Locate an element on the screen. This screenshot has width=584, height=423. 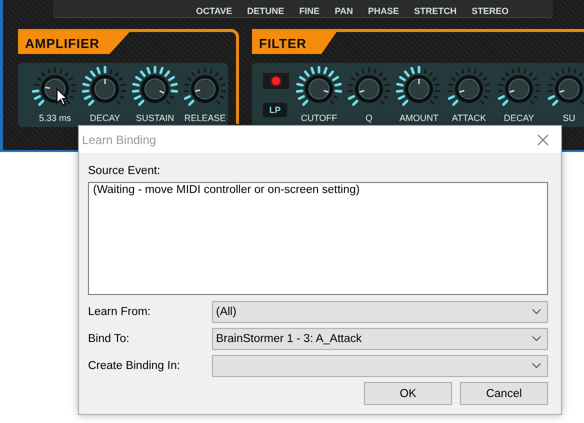
close-icon is located at coordinates (543, 140).